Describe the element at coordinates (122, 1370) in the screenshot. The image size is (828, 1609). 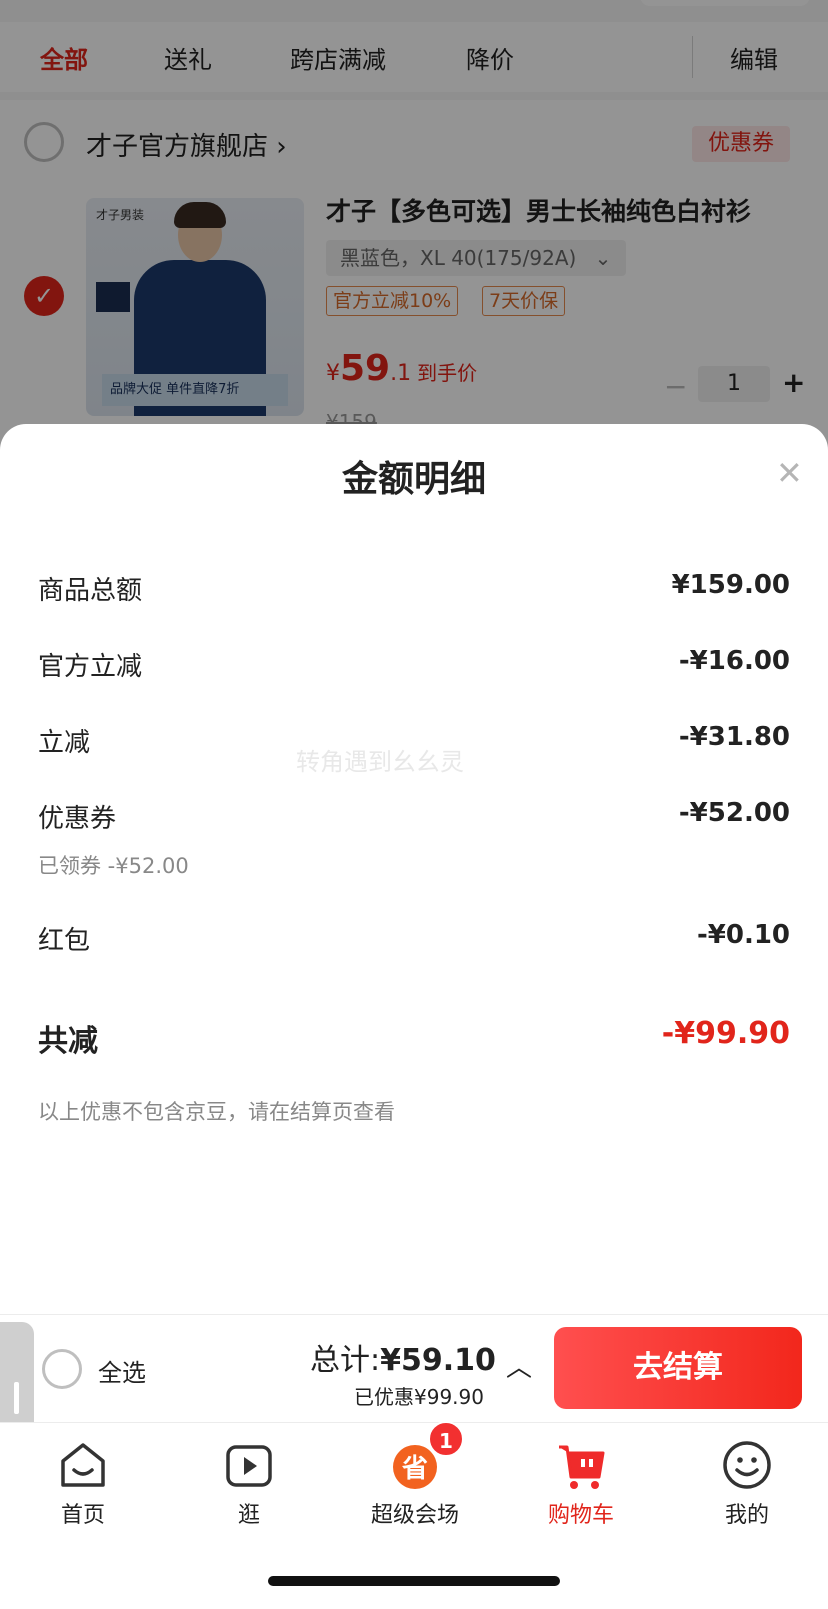
I see `select-all-label: 全选` at that location.